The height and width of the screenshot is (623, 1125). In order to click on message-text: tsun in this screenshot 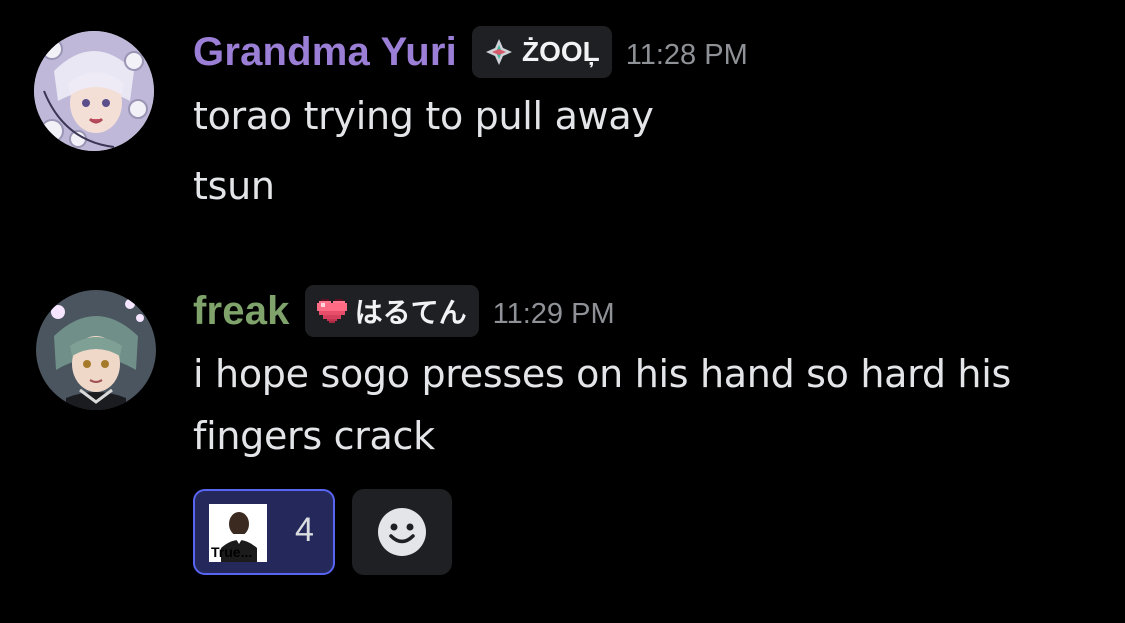, I will do `click(234, 186)`.